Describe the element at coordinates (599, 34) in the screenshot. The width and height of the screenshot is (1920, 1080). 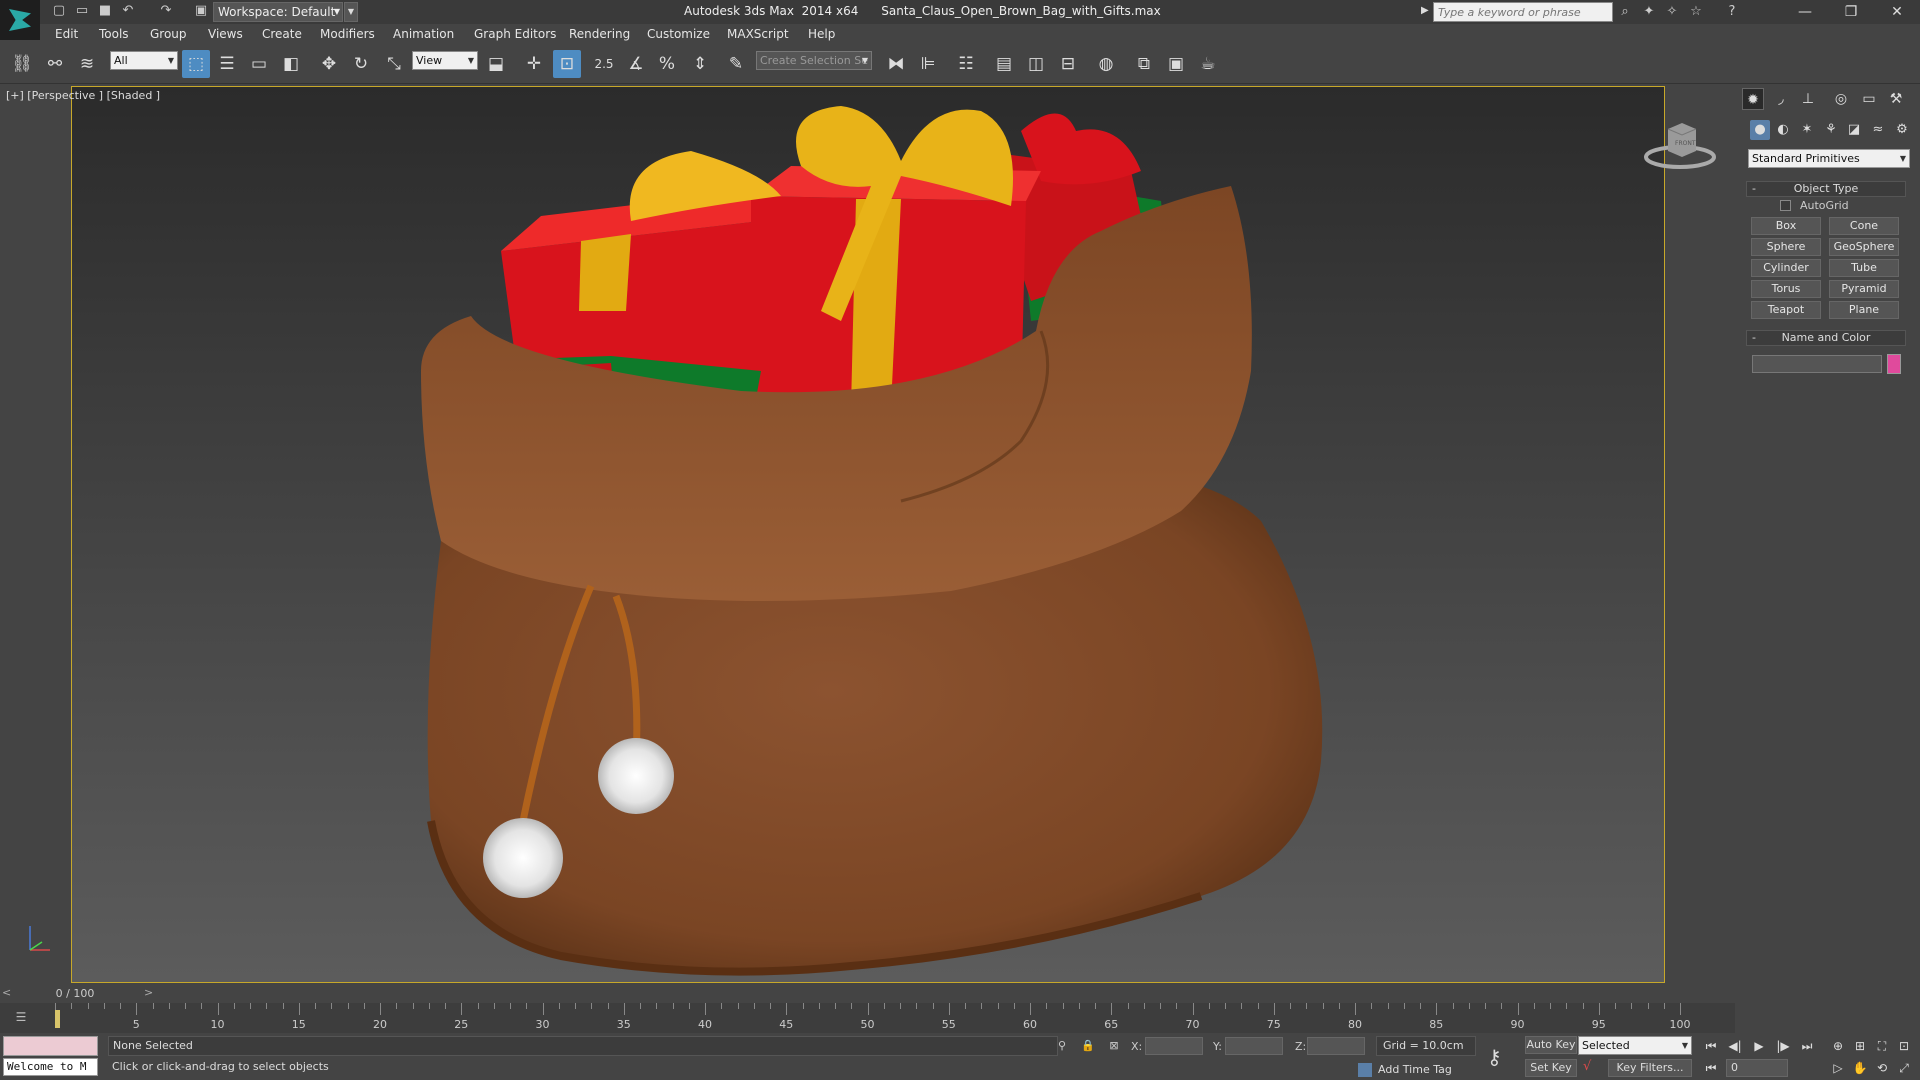
I see `menu-rendering: Rendering` at that location.